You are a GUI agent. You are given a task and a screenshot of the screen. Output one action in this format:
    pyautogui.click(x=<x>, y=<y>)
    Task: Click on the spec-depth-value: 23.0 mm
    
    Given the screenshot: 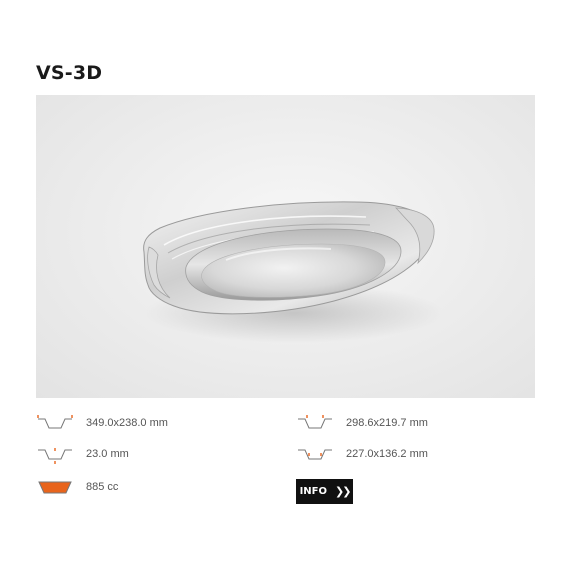 What is the action you would take?
    pyautogui.click(x=107, y=454)
    